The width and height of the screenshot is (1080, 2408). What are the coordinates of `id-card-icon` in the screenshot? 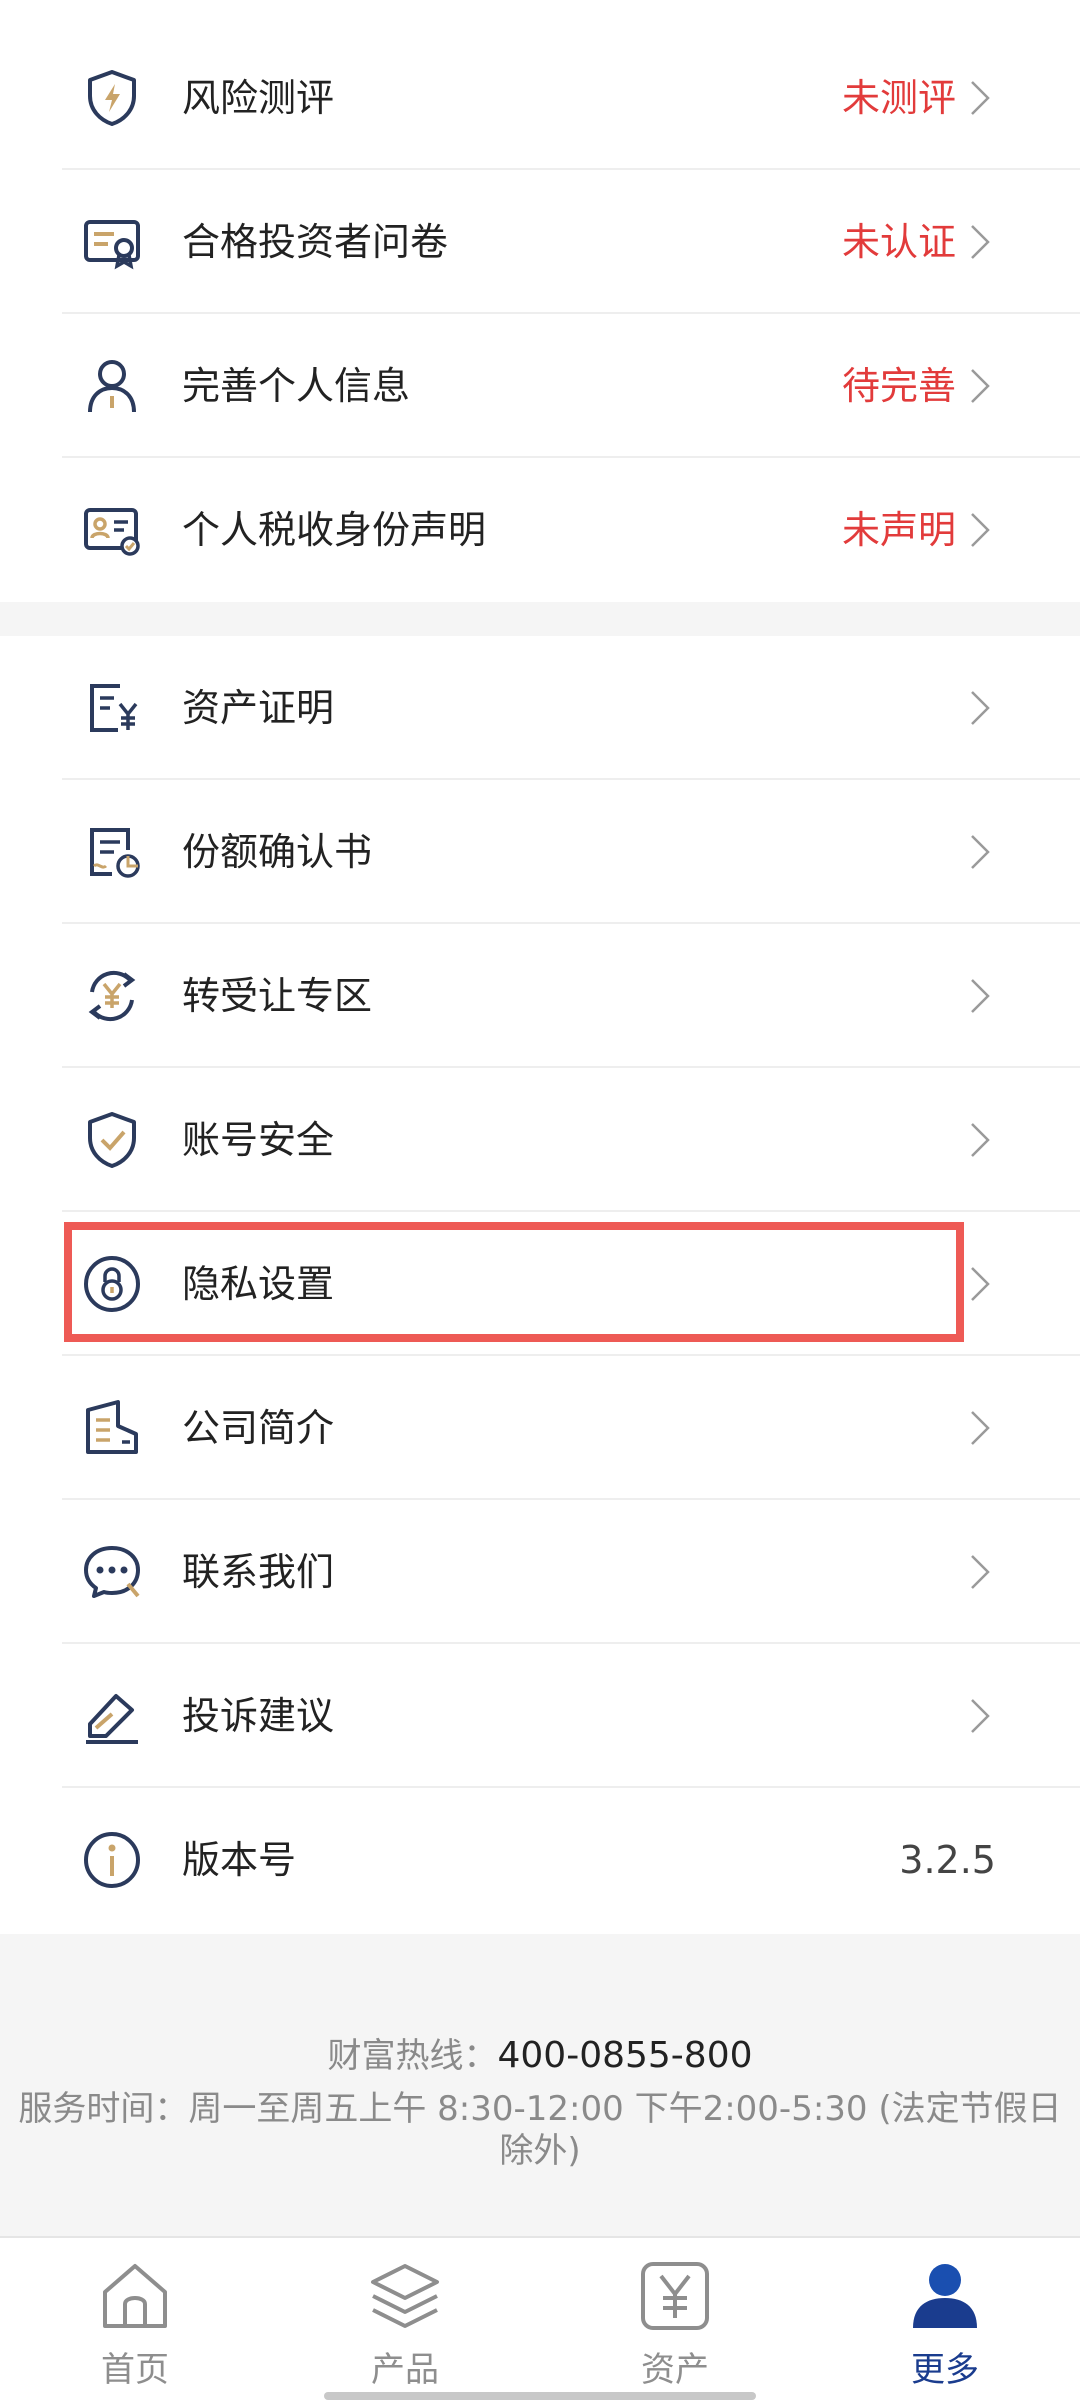 It's located at (112, 532).